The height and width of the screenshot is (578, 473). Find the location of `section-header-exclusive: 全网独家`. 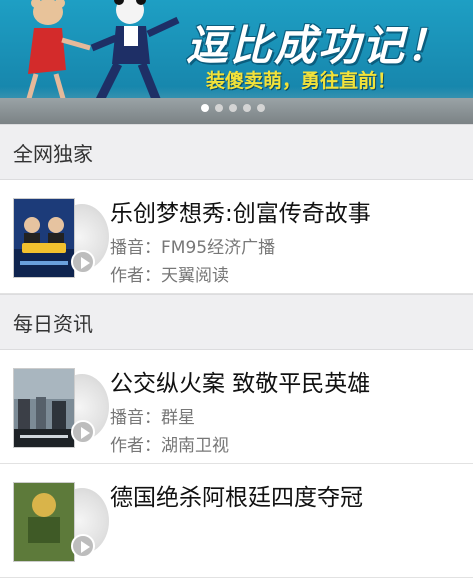

section-header-exclusive: 全网独家 is located at coordinates (236, 152).